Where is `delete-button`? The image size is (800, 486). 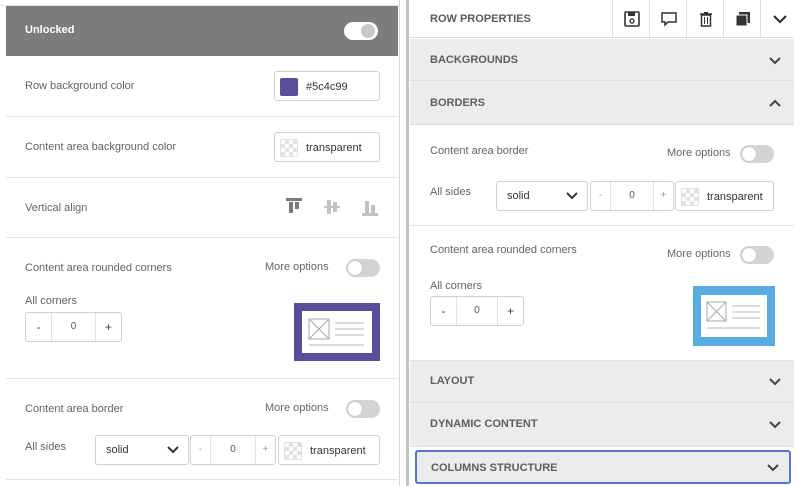
delete-button is located at coordinates (704, 19).